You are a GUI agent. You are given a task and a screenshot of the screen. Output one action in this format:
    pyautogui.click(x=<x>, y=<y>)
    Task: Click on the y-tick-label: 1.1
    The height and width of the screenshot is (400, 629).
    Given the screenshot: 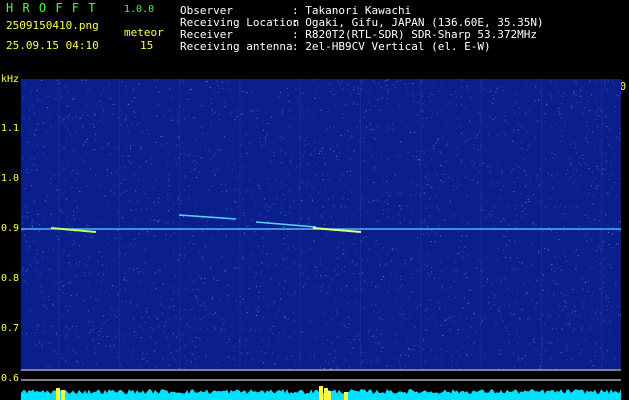 What is the action you would take?
    pyautogui.click(x=10, y=128)
    